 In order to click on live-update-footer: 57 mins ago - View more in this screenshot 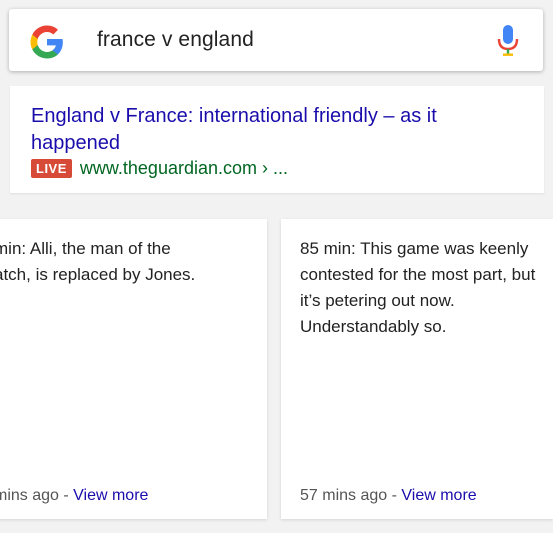, I will do `click(388, 496)`.